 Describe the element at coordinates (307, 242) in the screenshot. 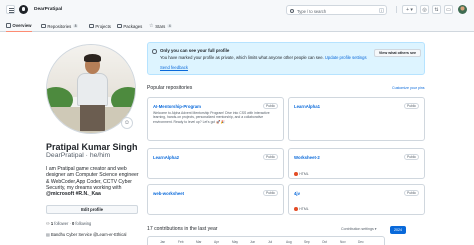

I see `month-label: Sep` at that location.